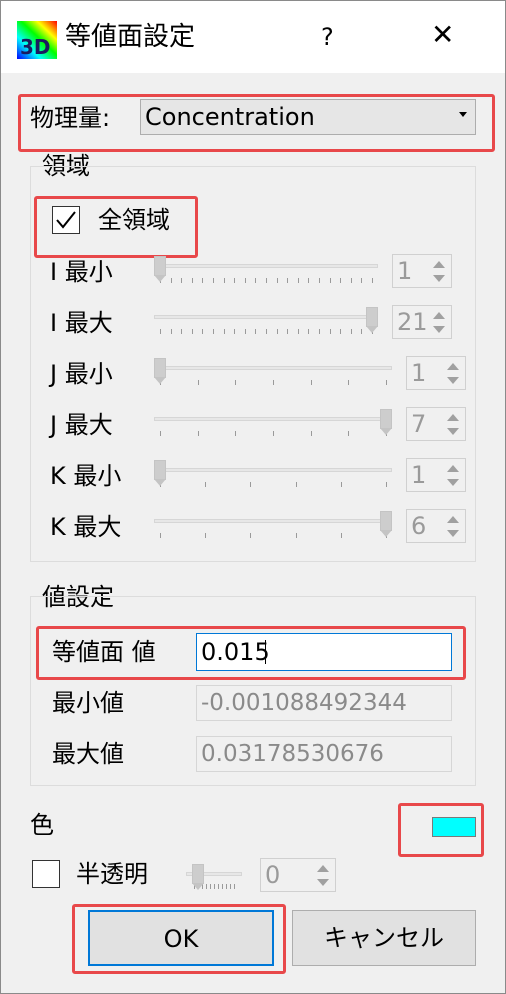  I want to click on iso-value-input: 0.015, so click(324, 652).